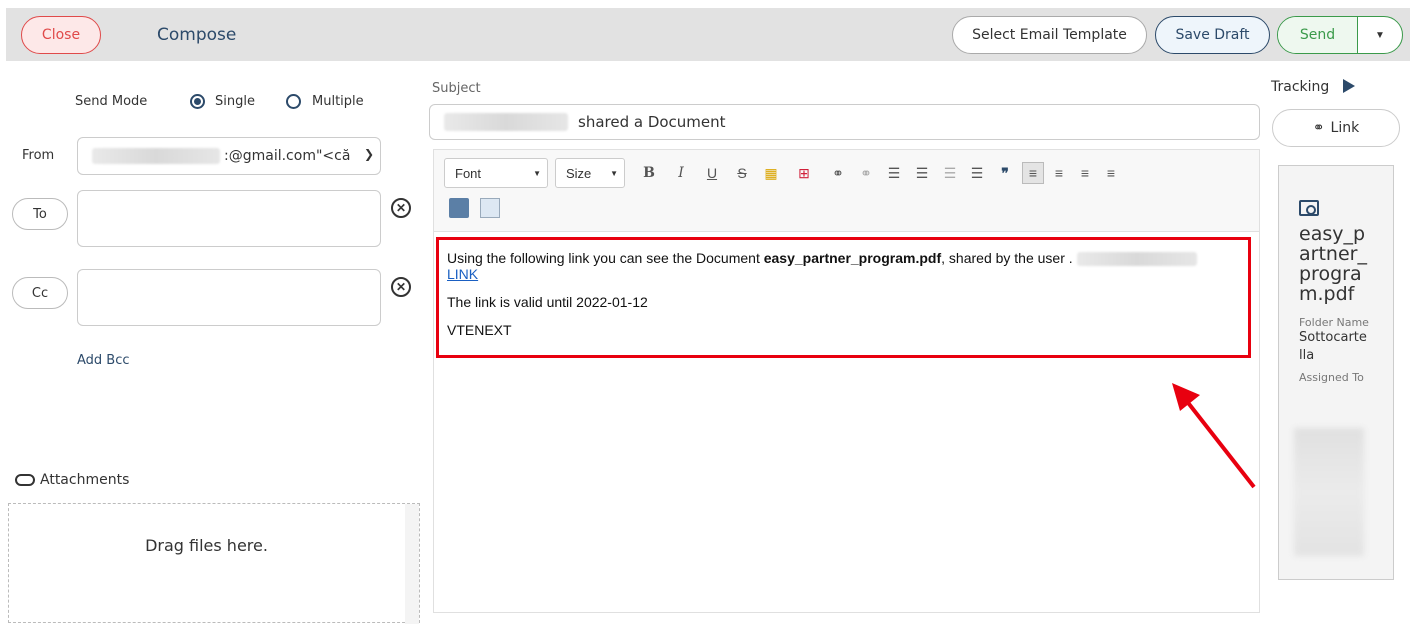 This screenshot has width=1410, height=624. I want to click on radio-multiple, so click(293, 101).